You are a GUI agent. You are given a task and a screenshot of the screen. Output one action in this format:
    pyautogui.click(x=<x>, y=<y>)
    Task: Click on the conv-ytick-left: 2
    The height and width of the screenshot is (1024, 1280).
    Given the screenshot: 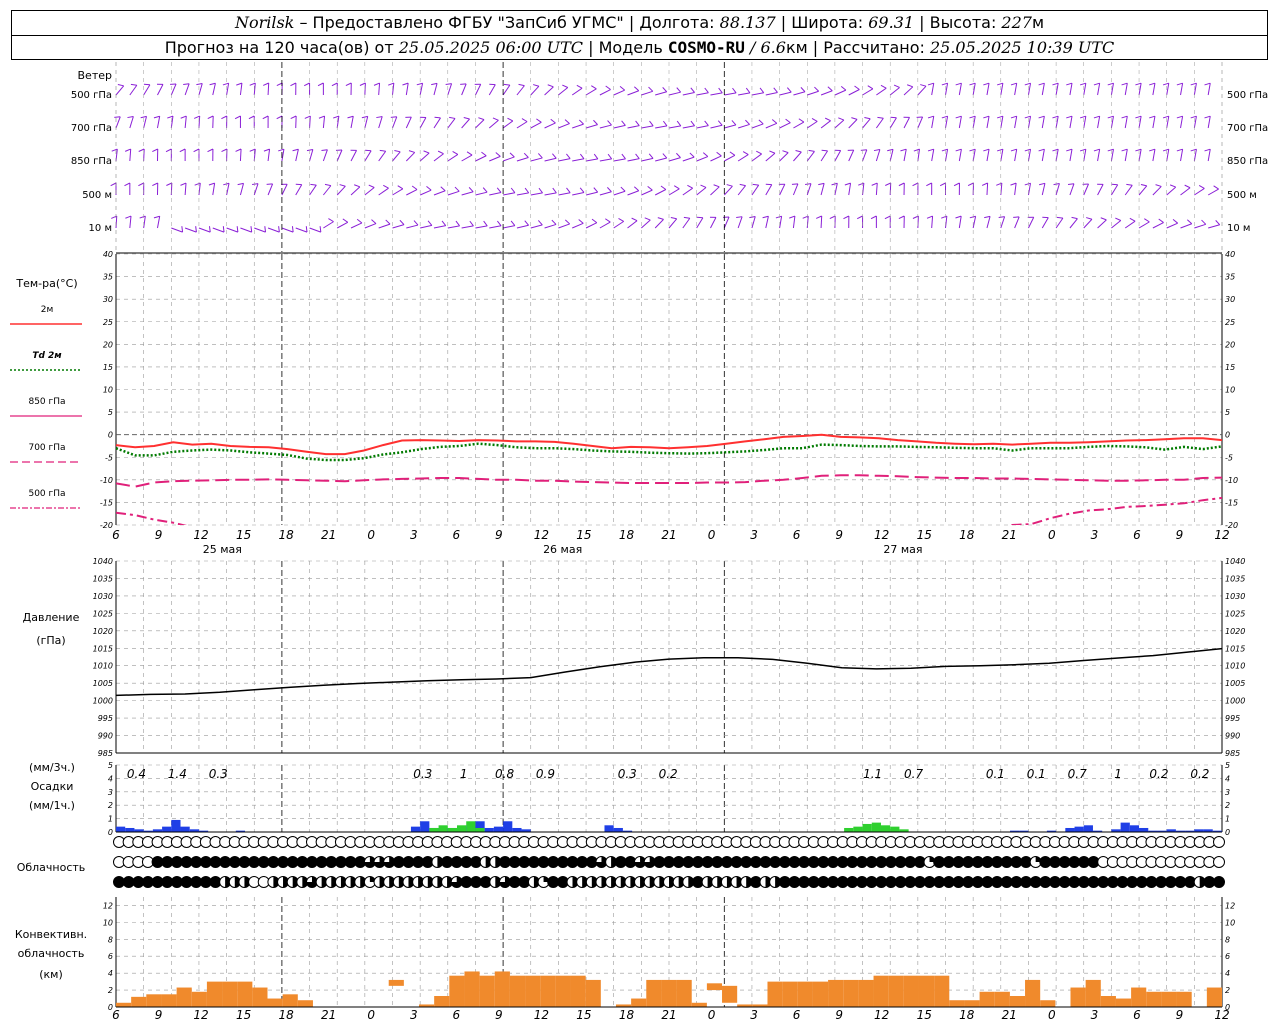 What is the action you would take?
    pyautogui.click(x=110, y=990)
    